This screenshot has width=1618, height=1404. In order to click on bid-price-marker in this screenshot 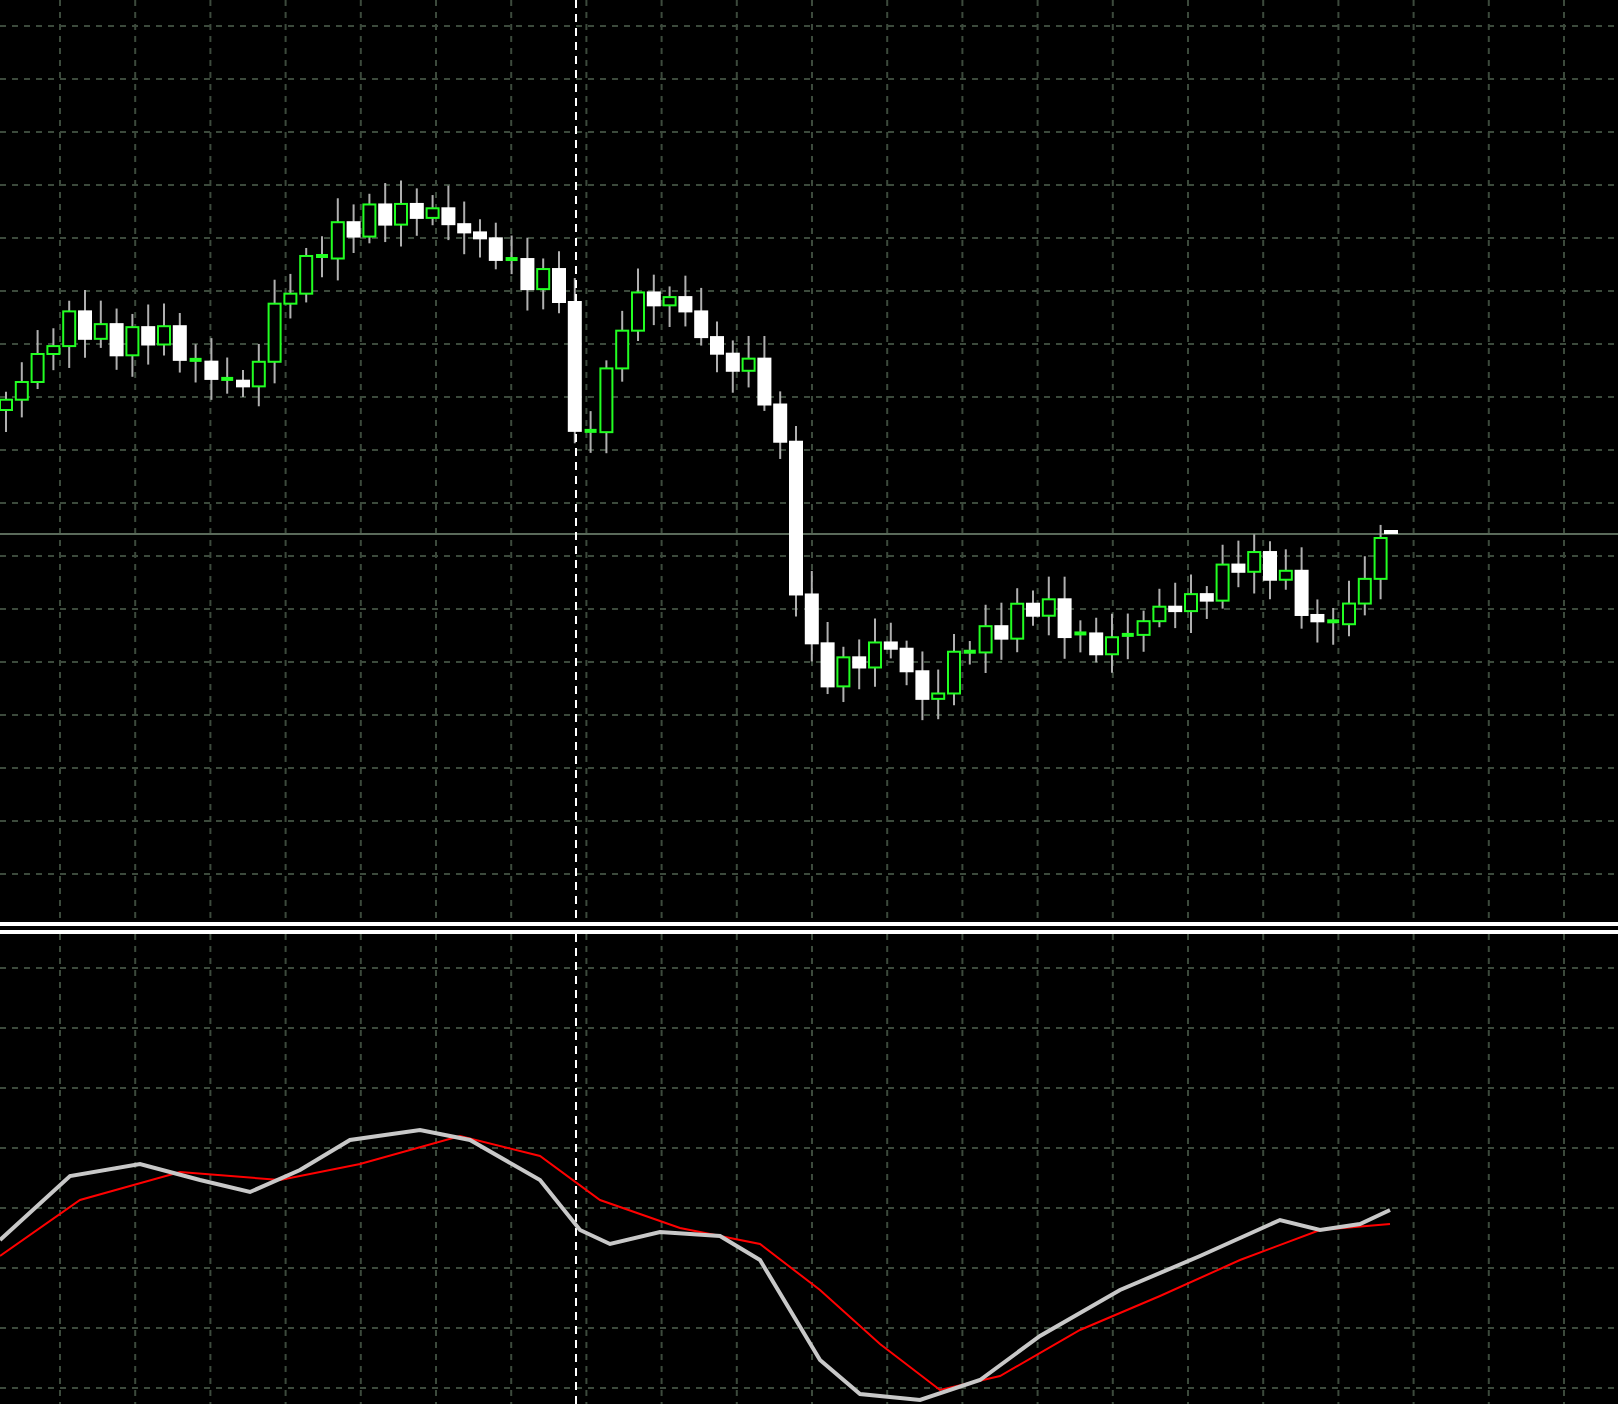, I will do `click(1391, 532)`.